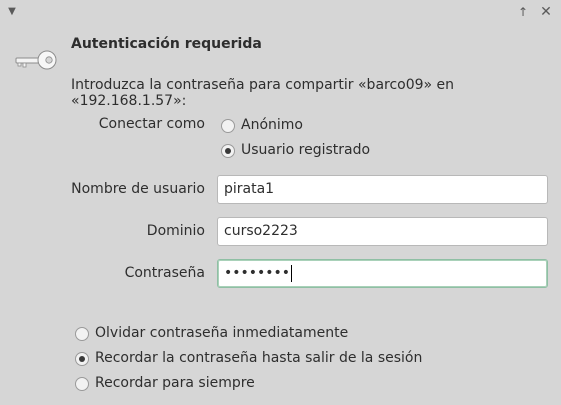 This screenshot has height=405, width=561. Describe the element at coordinates (82, 359) in the screenshot. I see `radio-remember-until-logout` at that location.